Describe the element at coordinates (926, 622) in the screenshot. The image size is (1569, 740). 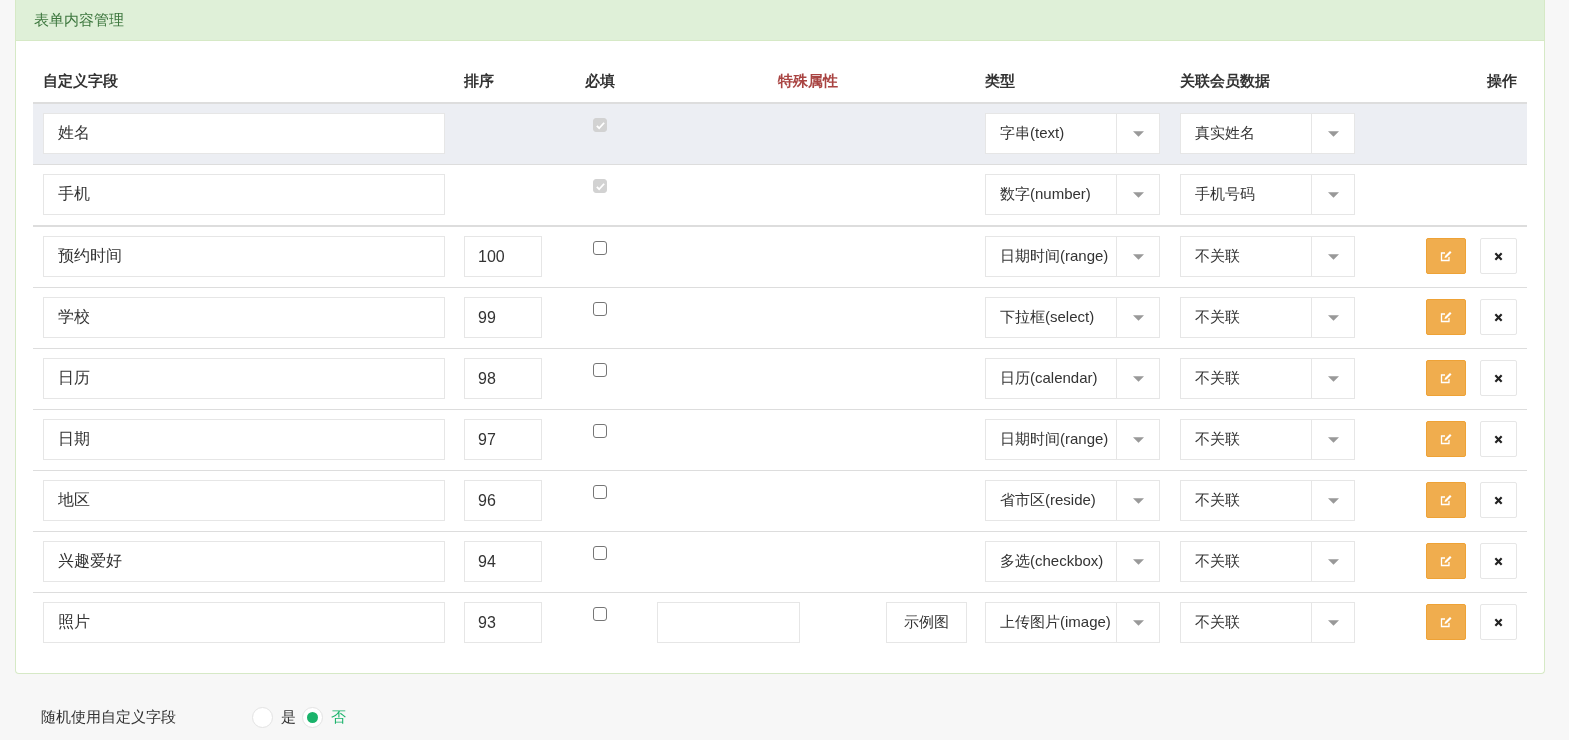
I see `sample-image-button: 示例图` at that location.